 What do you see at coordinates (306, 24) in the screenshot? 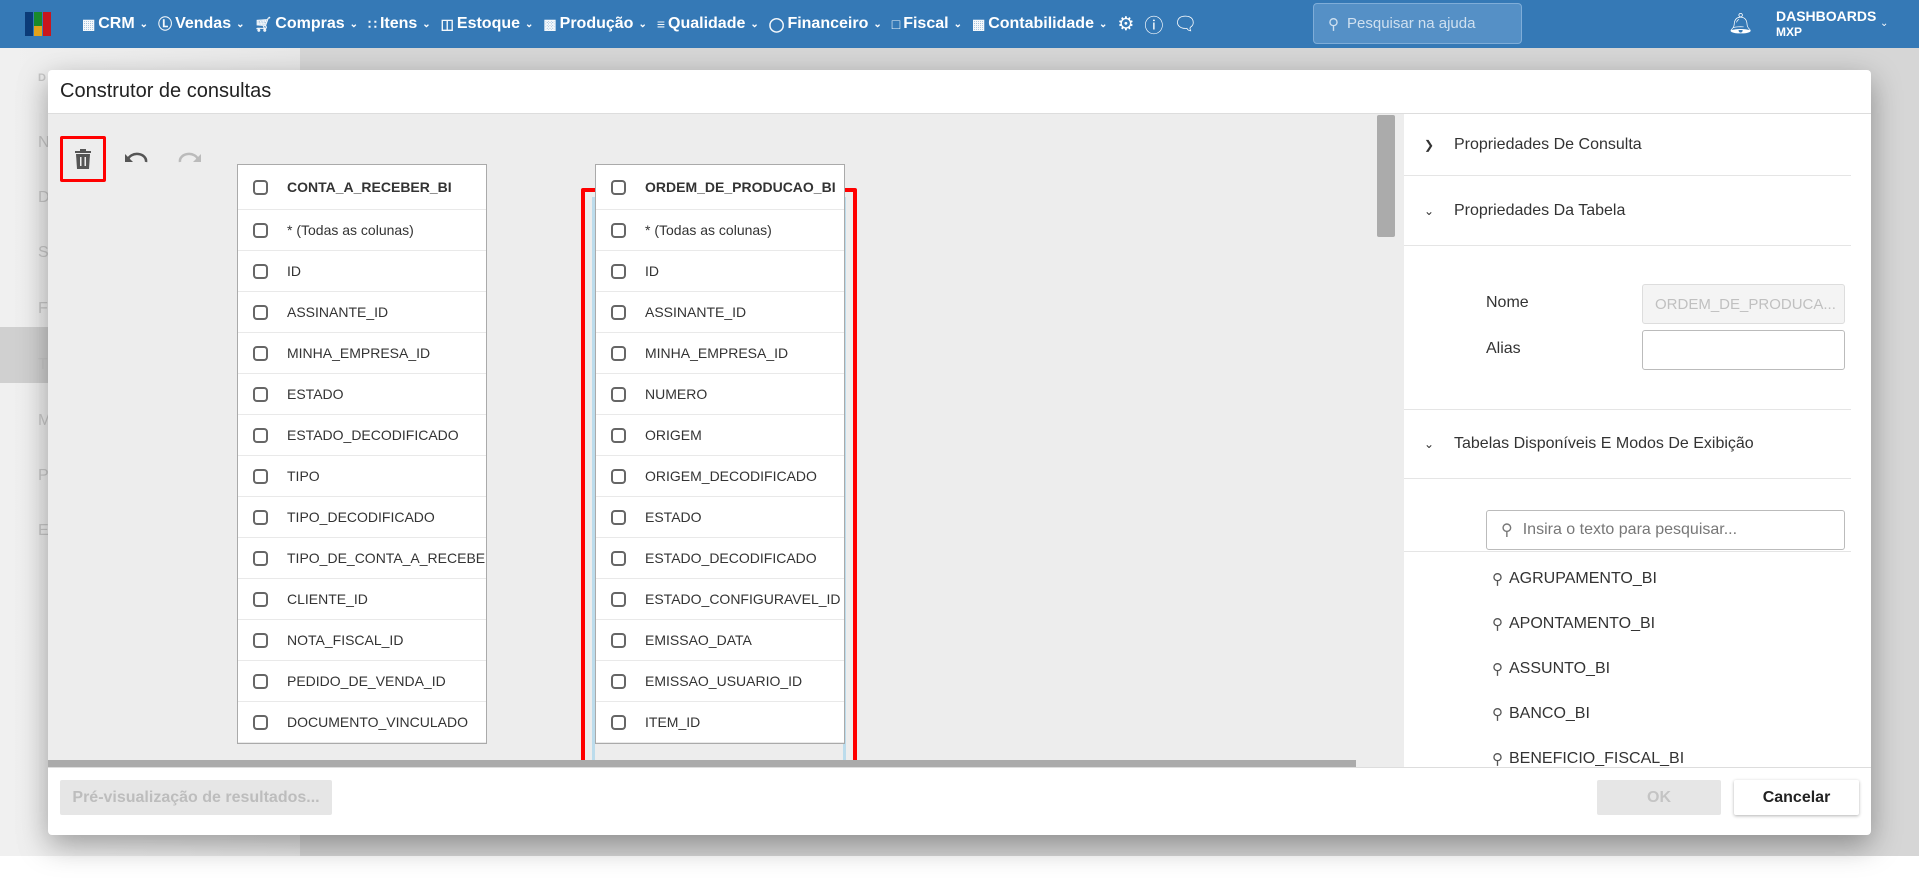
I see `nav-compras: 🛒︎ Compras ⌄` at bounding box center [306, 24].